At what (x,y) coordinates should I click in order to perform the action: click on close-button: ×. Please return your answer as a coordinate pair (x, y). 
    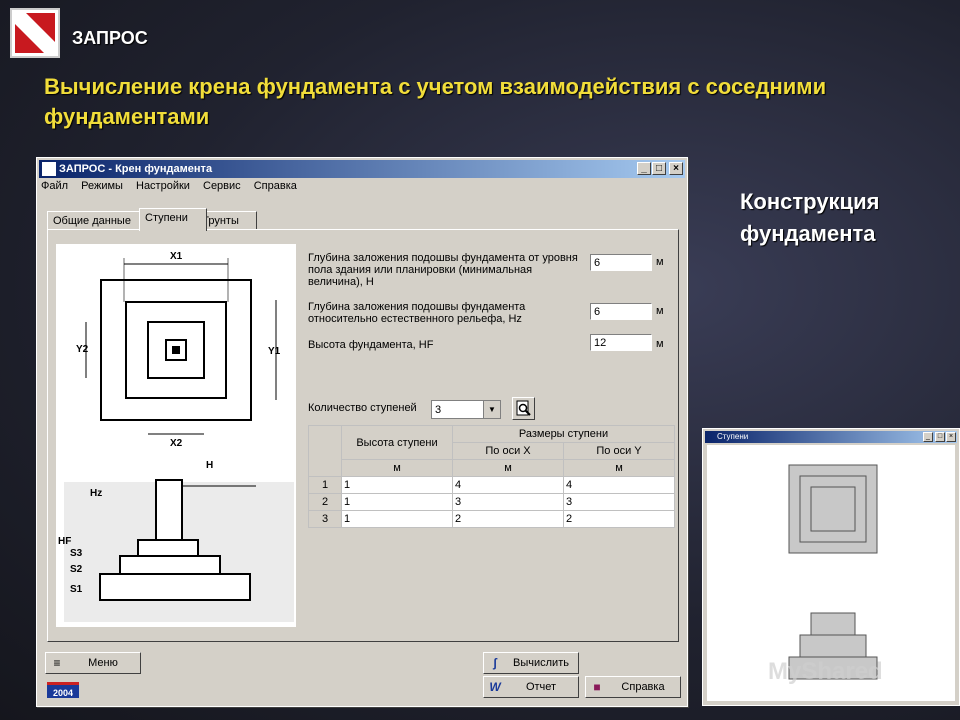
    Looking at the image, I should click on (676, 168).